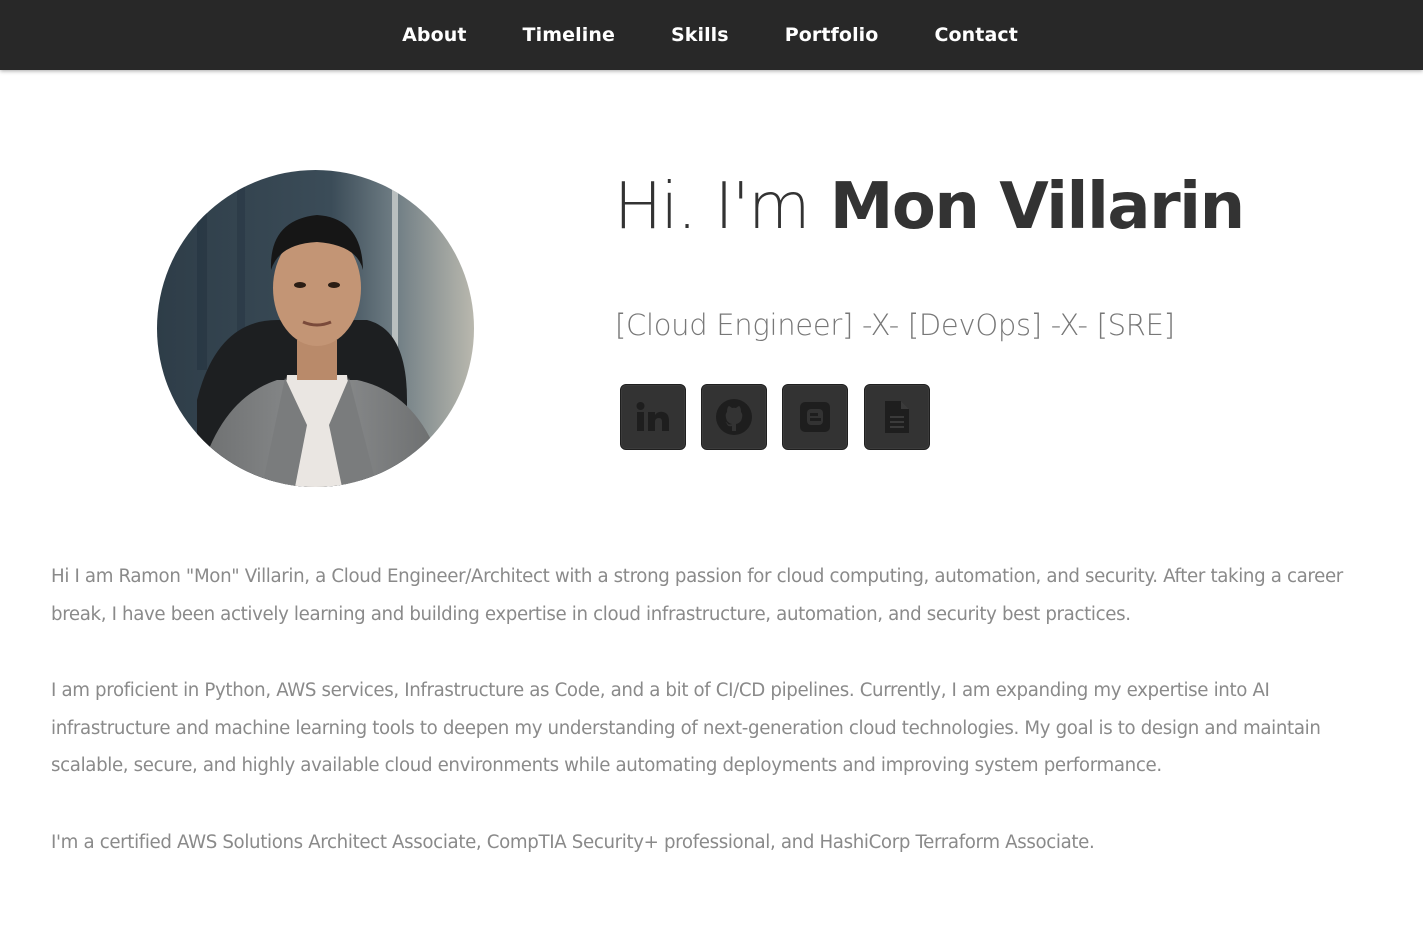 Image resolution: width=1423 pixels, height=930 pixels. I want to click on hero-name: Mon Villarin, so click(1037, 207).